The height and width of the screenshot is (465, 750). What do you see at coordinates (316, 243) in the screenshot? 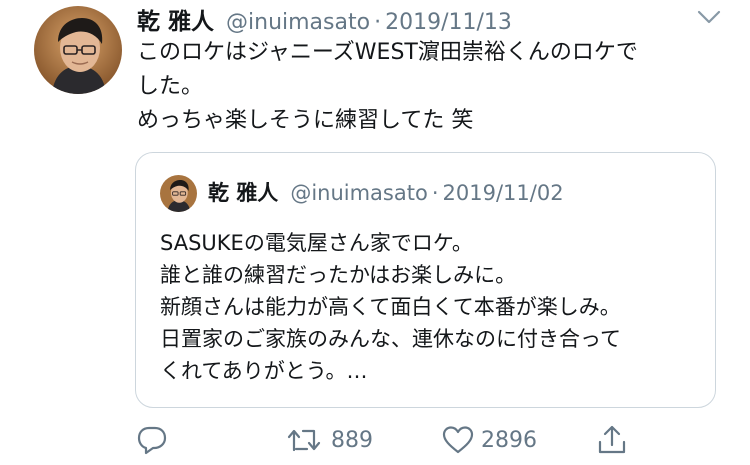
I see `quoted-text-line: SASUKEの電気屋さん家でロケ。` at bounding box center [316, 243].